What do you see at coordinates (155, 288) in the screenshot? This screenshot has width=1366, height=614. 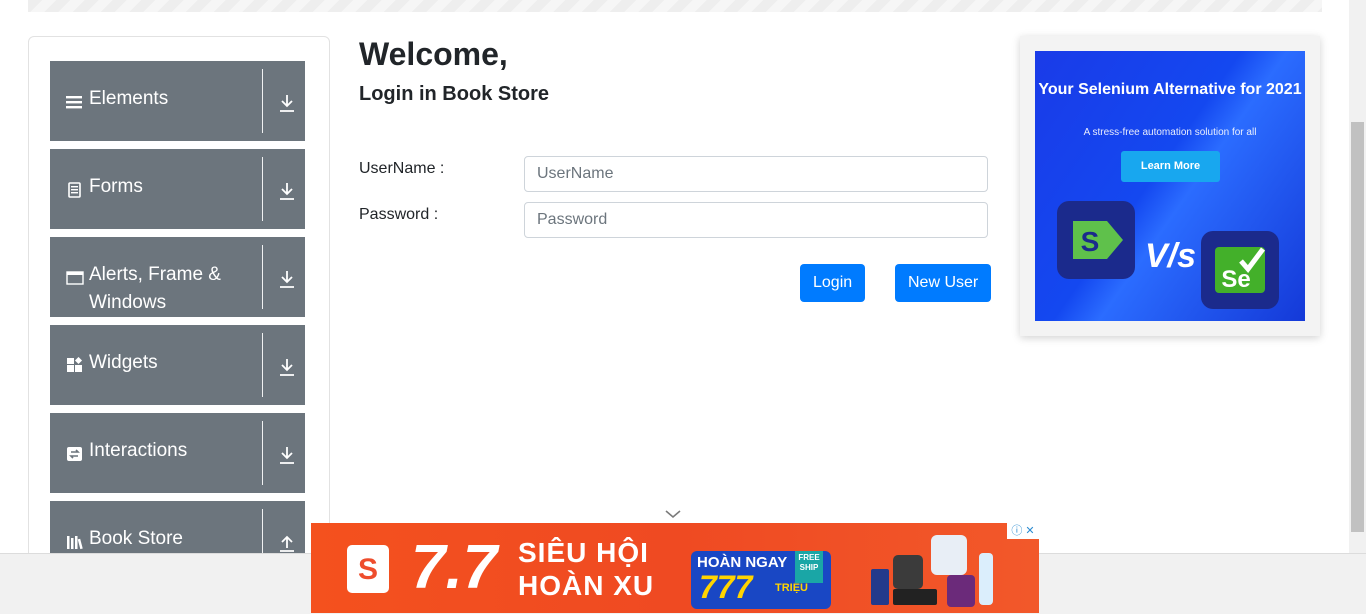 I see `nav-group-label: Alerts, Frame & Windows` at bounding box center [155, 288].